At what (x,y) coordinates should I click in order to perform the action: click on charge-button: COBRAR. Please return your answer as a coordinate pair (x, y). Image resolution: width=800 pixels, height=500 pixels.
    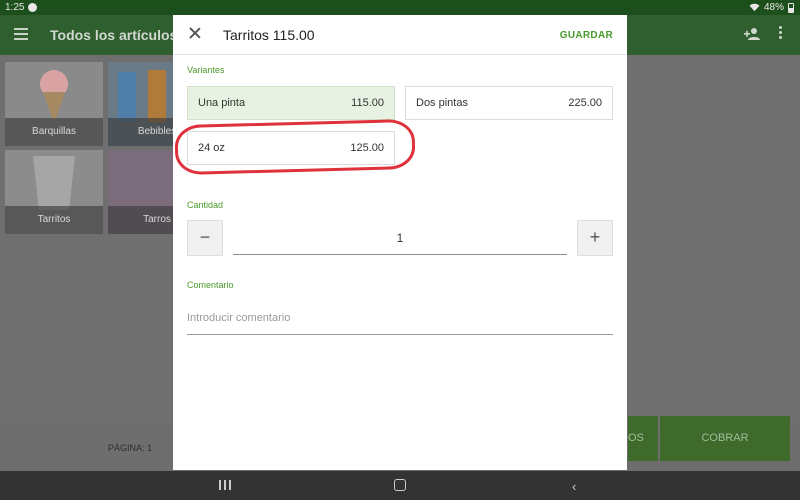
    Looking at the image, I should click on (725, 438).